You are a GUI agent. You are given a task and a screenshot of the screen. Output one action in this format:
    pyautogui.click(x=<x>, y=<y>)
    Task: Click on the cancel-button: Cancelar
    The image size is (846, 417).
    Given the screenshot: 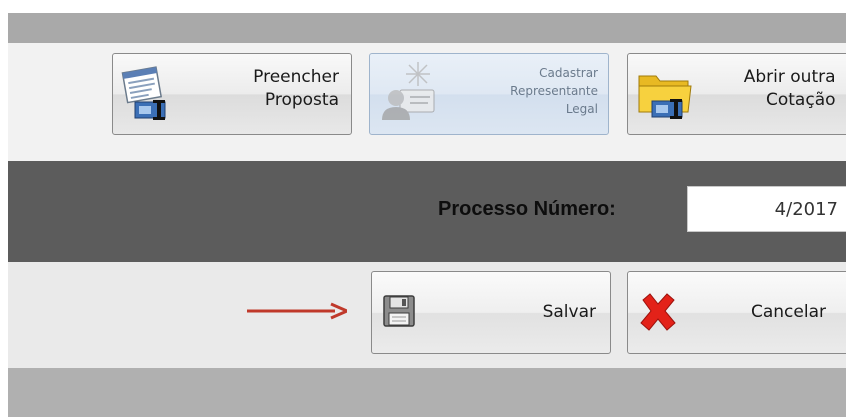 What is the action you would take?
    pyautogui.click(x=736, y=312)
    